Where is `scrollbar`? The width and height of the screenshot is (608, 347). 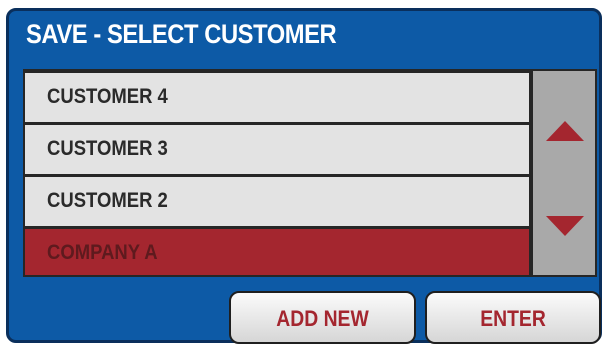
scrollbar is located at coordinates (564, 173).